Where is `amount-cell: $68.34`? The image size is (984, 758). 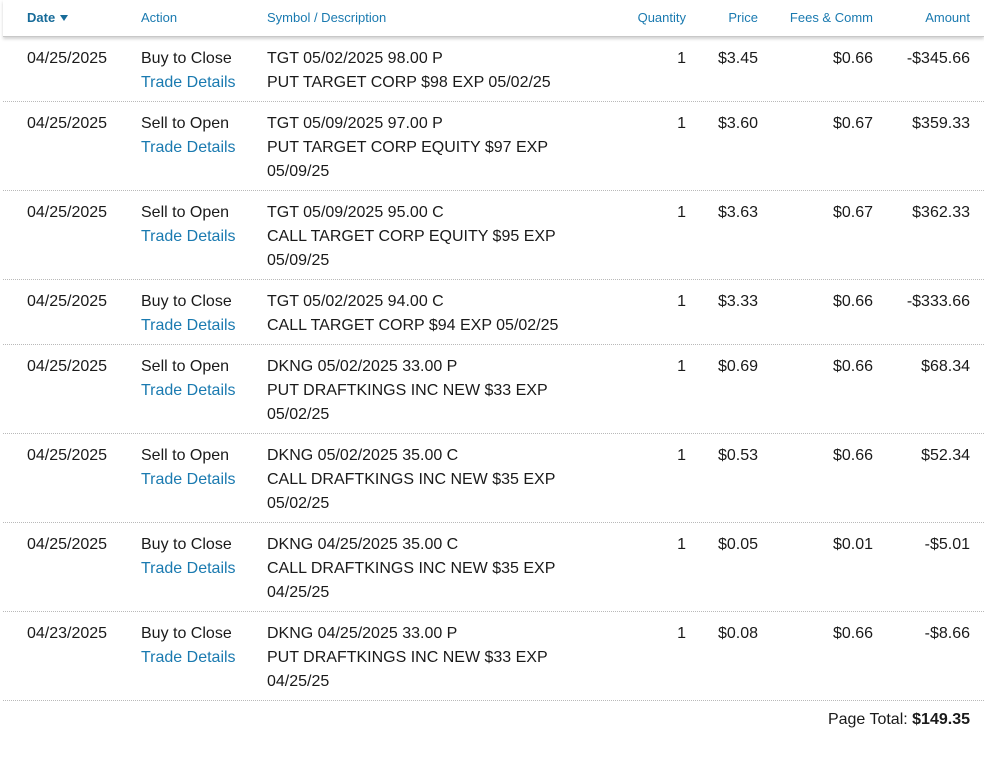 amount-cell: $68.34 is located at coordinates (945, 366).